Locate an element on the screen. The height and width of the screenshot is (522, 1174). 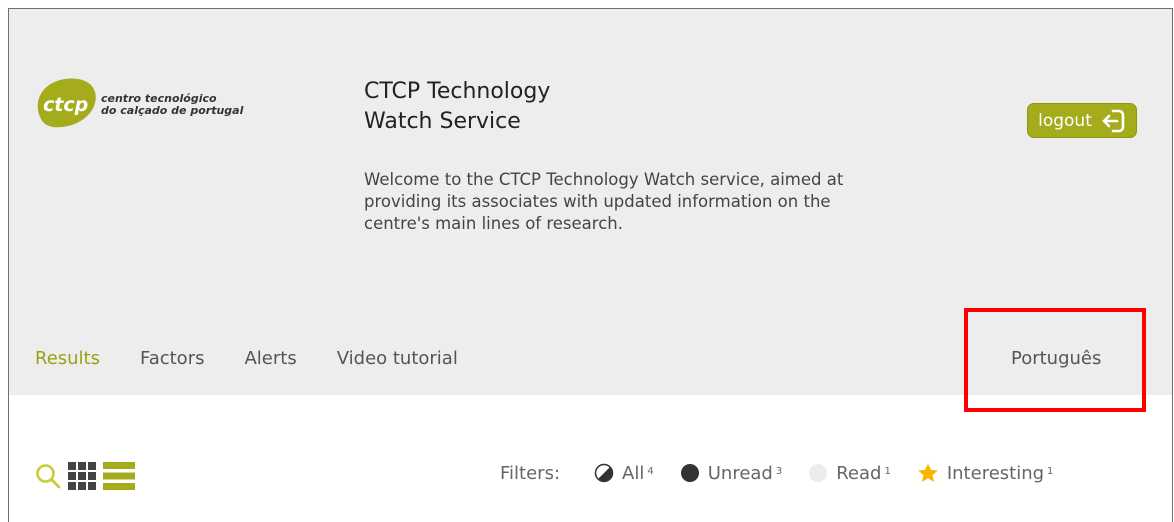
svg-text: ctcp is located at coordinates (65, 105).